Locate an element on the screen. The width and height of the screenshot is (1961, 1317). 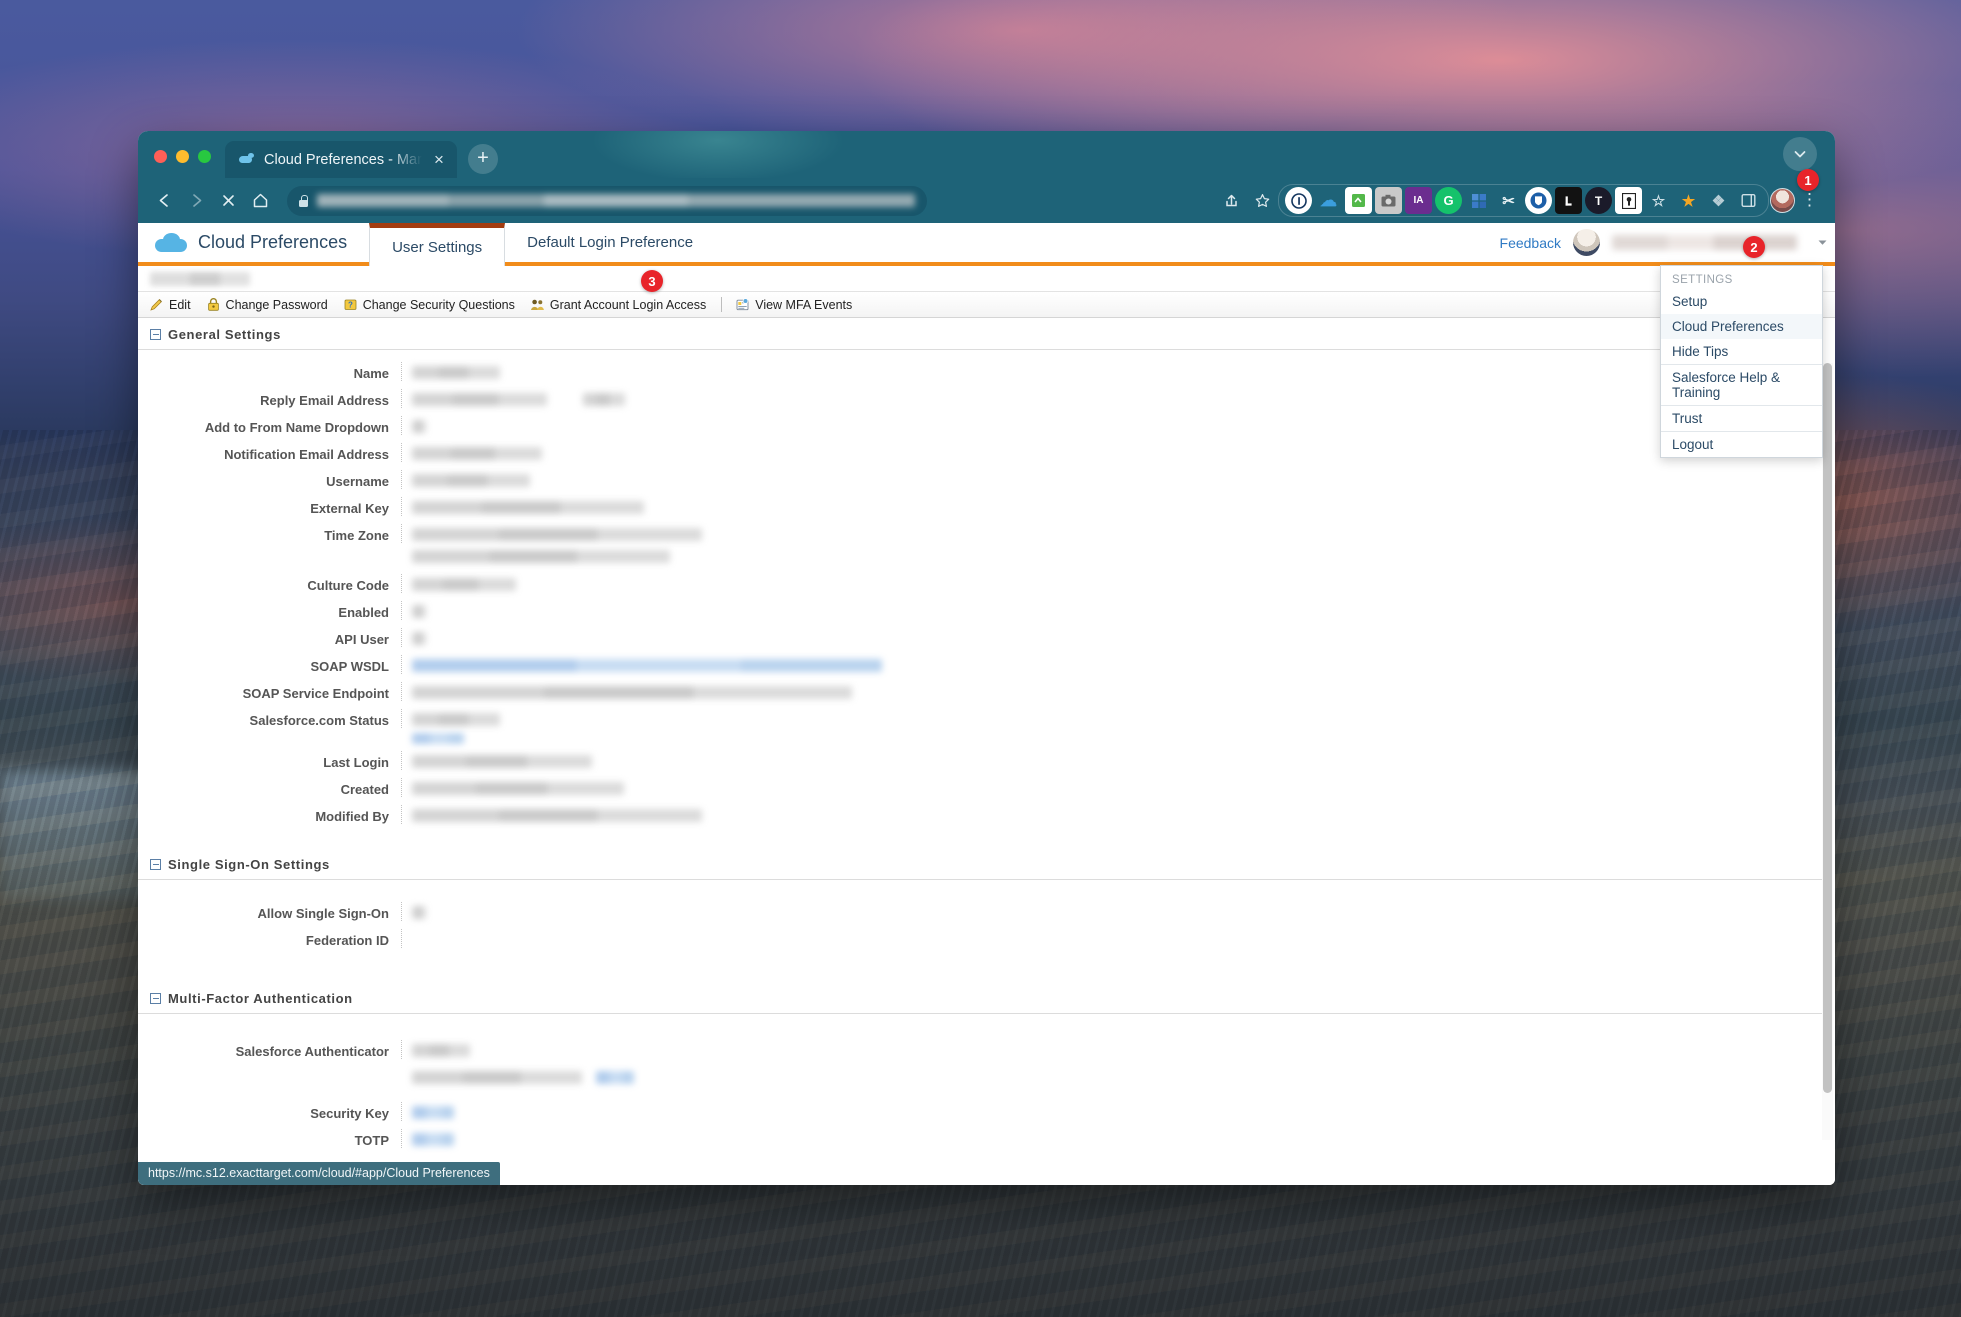
view-mfa-events-button: View MFA Events is located at coordinates (794, 304).